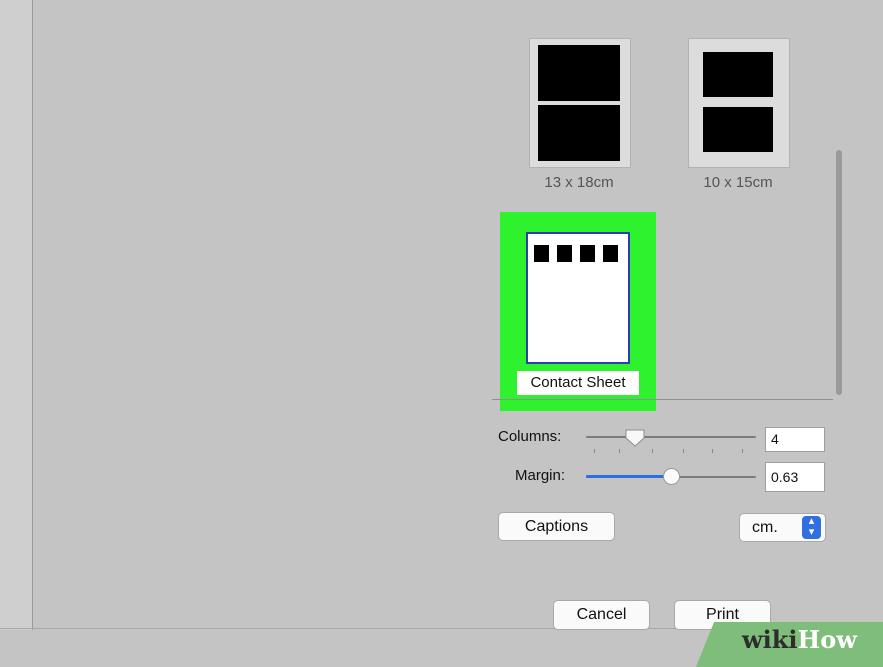 The width and height of the screenshot is (883, 667). I want to click on margin-label: Margin:, so click(540, 475).